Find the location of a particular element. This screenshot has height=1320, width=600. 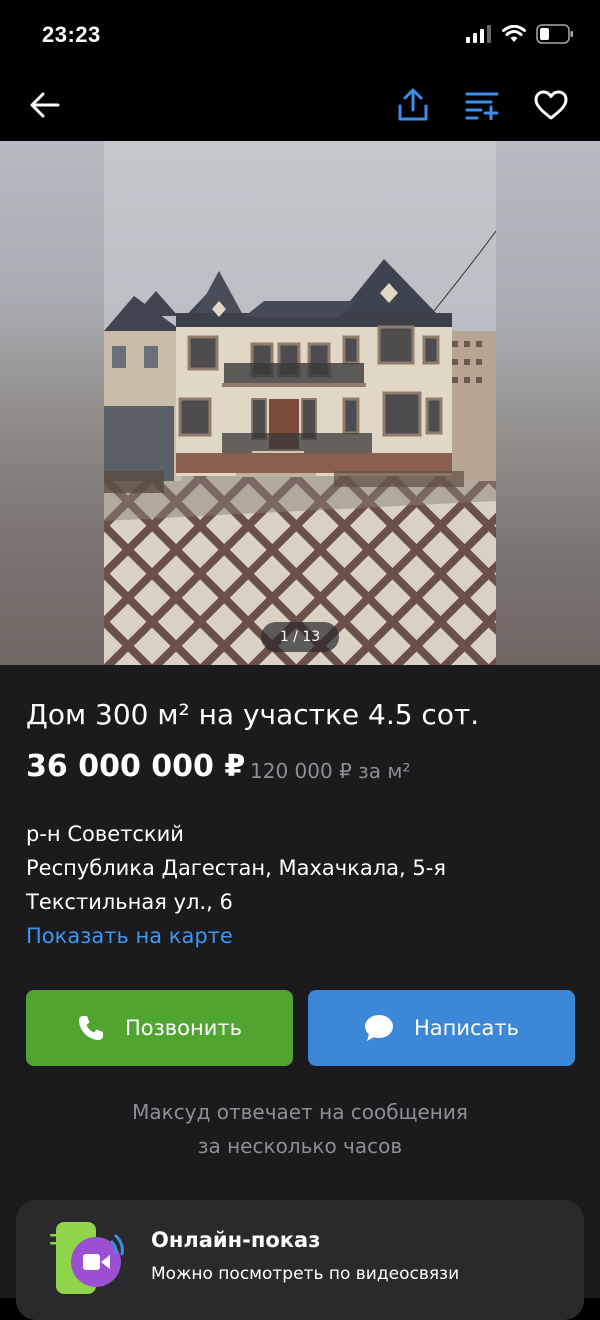

reply-note-line-1: Максуд отвечает на сообщения is located at coordinates (300, 1112).